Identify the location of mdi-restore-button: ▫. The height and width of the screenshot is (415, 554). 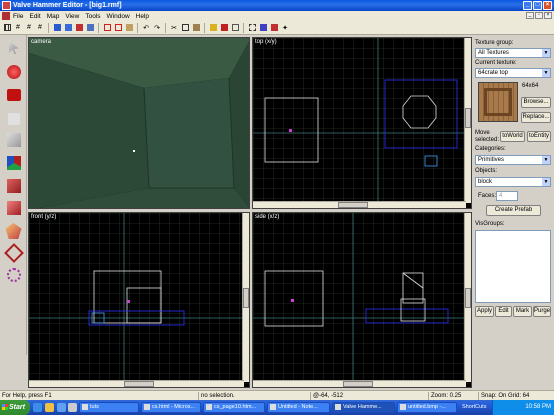
(539, 15).